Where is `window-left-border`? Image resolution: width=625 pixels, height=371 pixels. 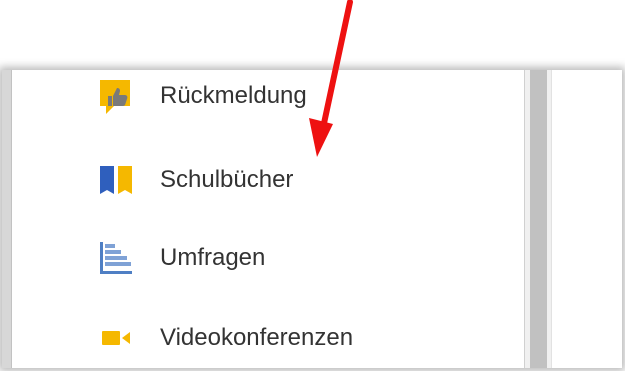 window-left-border is located at coordinates (7, 219).